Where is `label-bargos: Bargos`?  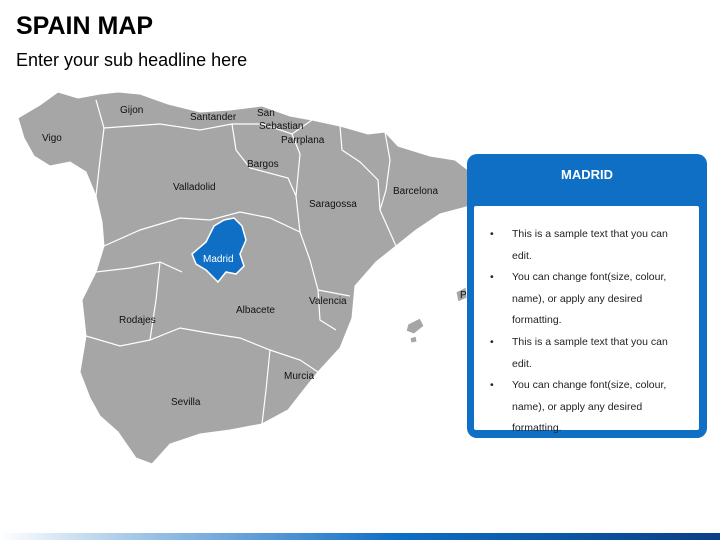 label-bargos: Bargos is located at coordinates (263, 164).